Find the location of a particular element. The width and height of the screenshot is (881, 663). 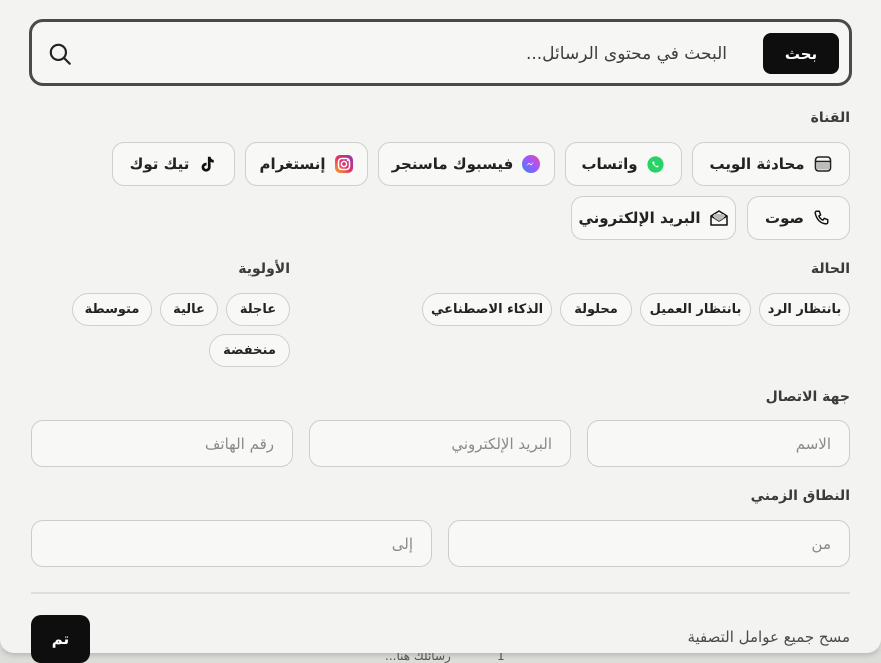

contact-email-input is located at coordinates (440, 443).